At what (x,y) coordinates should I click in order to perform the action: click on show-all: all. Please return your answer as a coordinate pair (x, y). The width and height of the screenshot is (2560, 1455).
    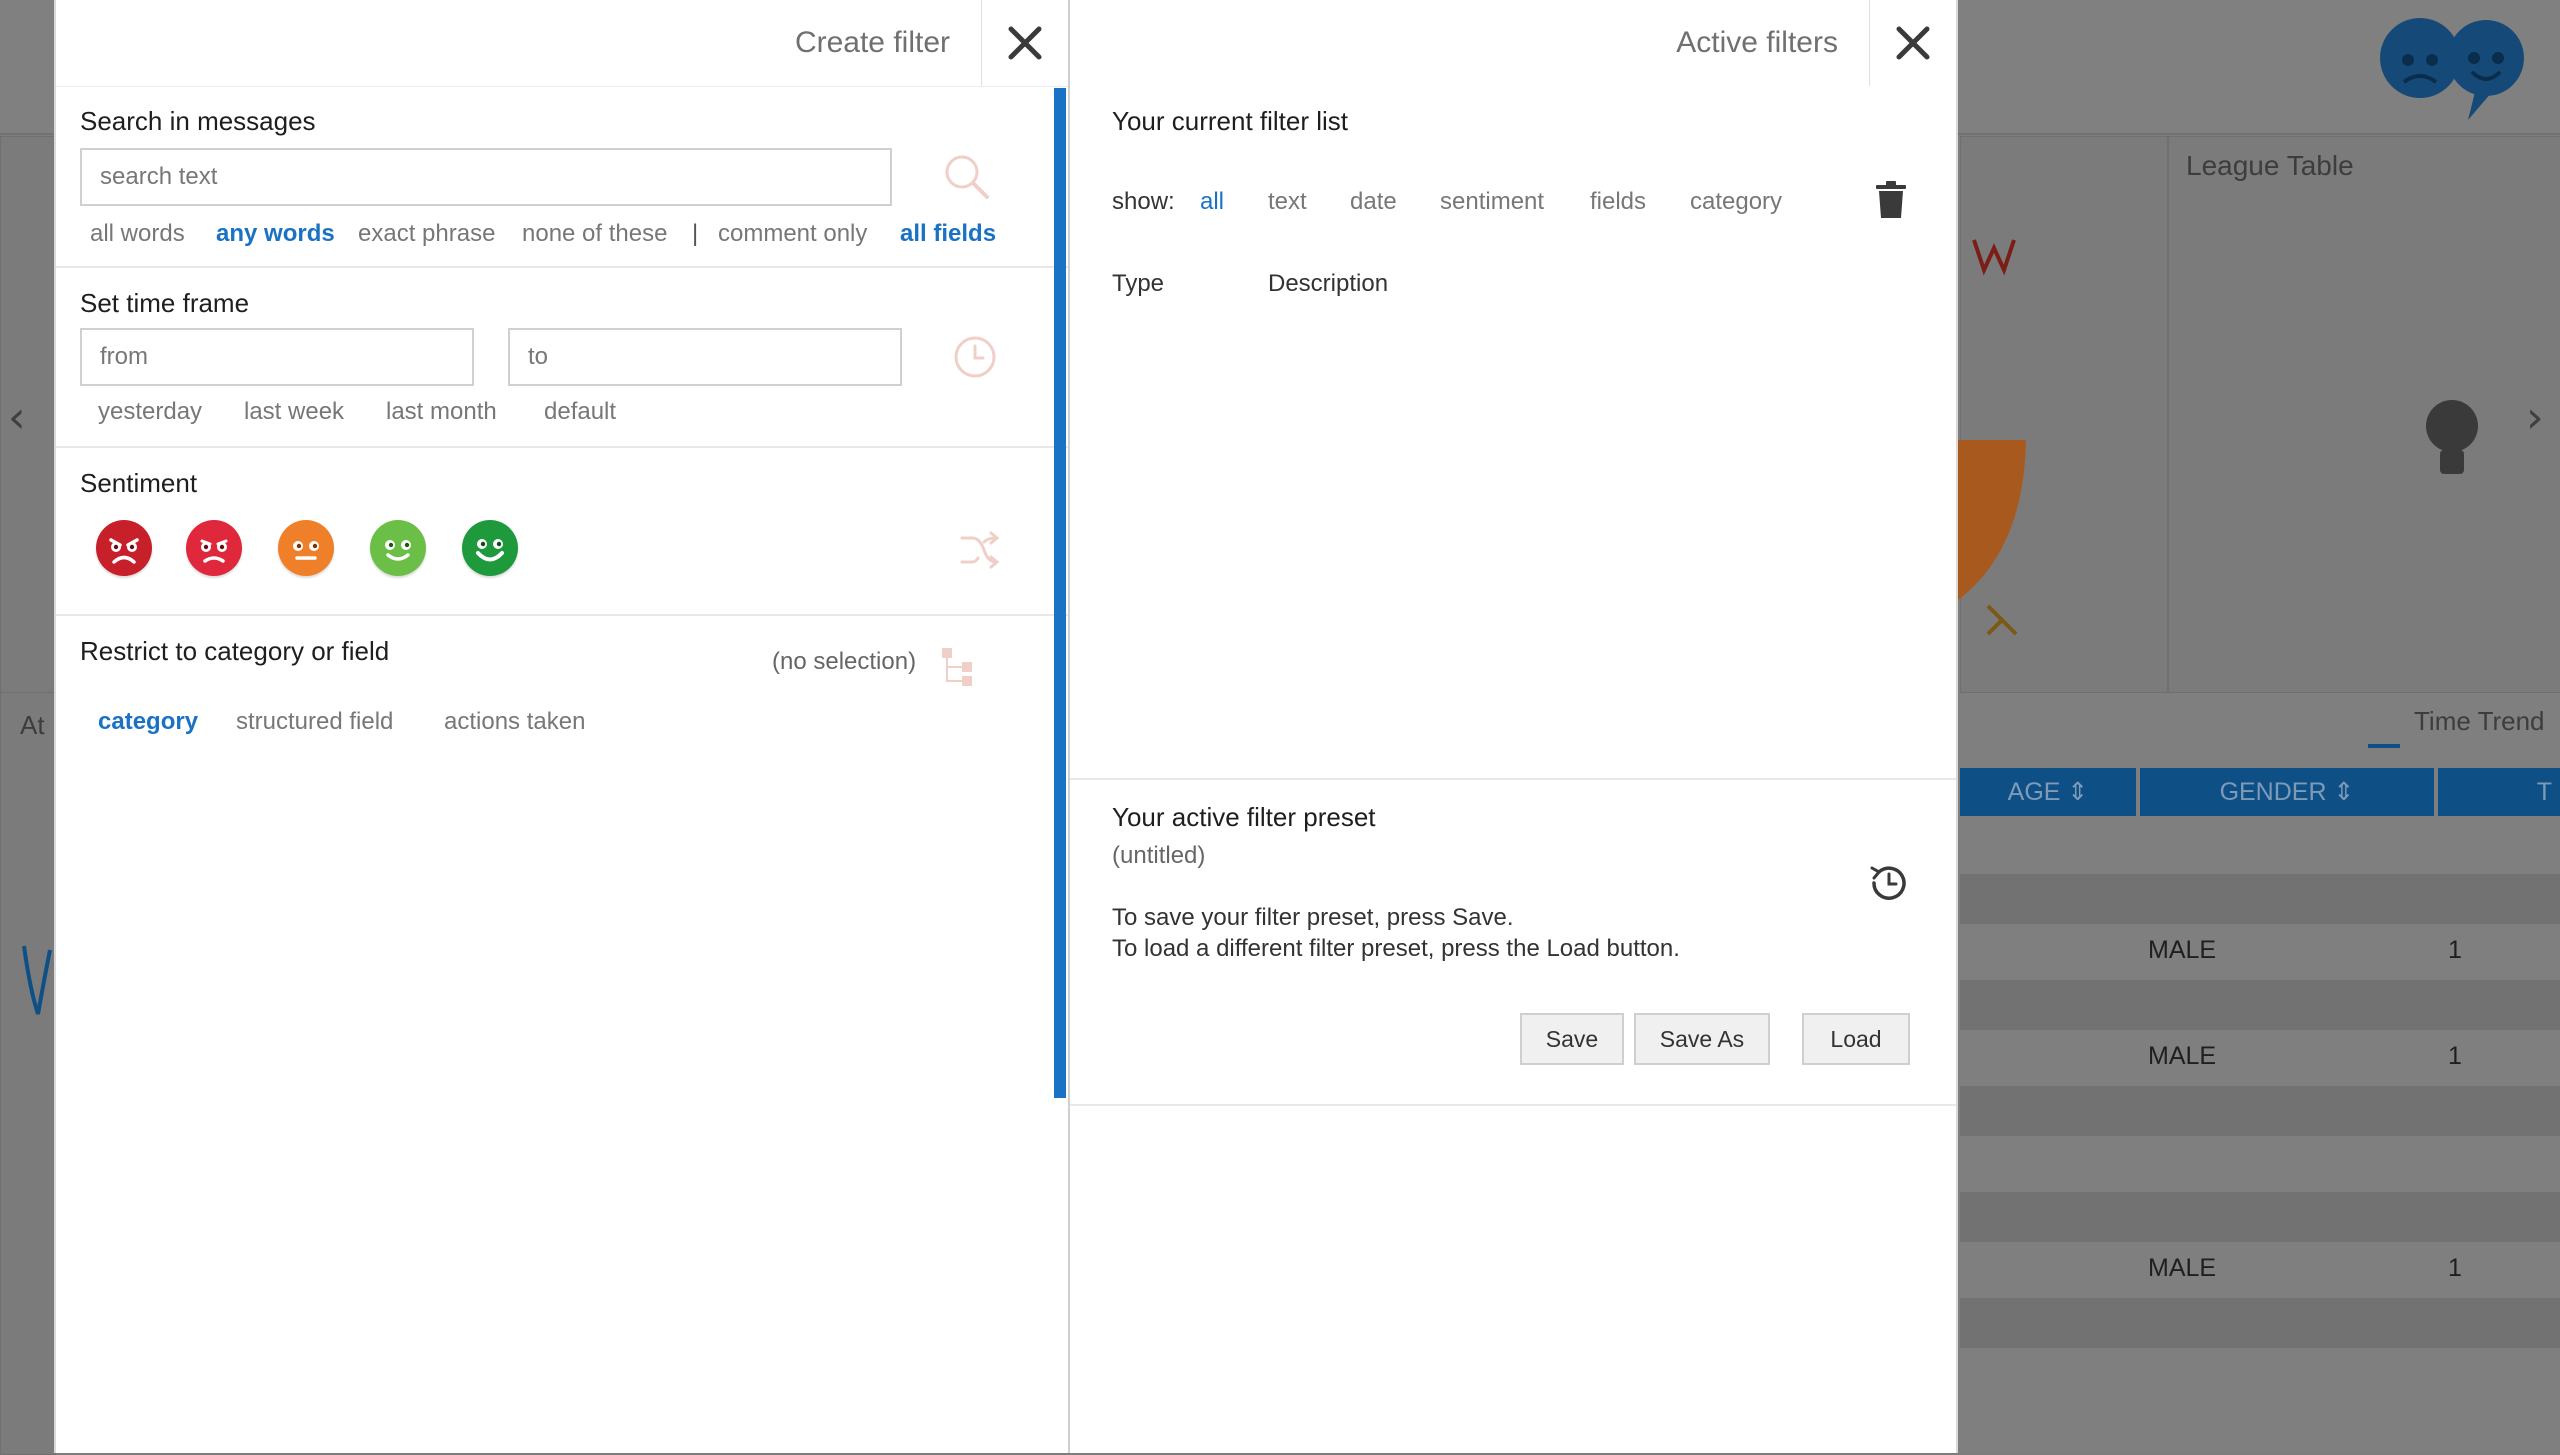
    Looking at the image, I should click on (1212, 202).